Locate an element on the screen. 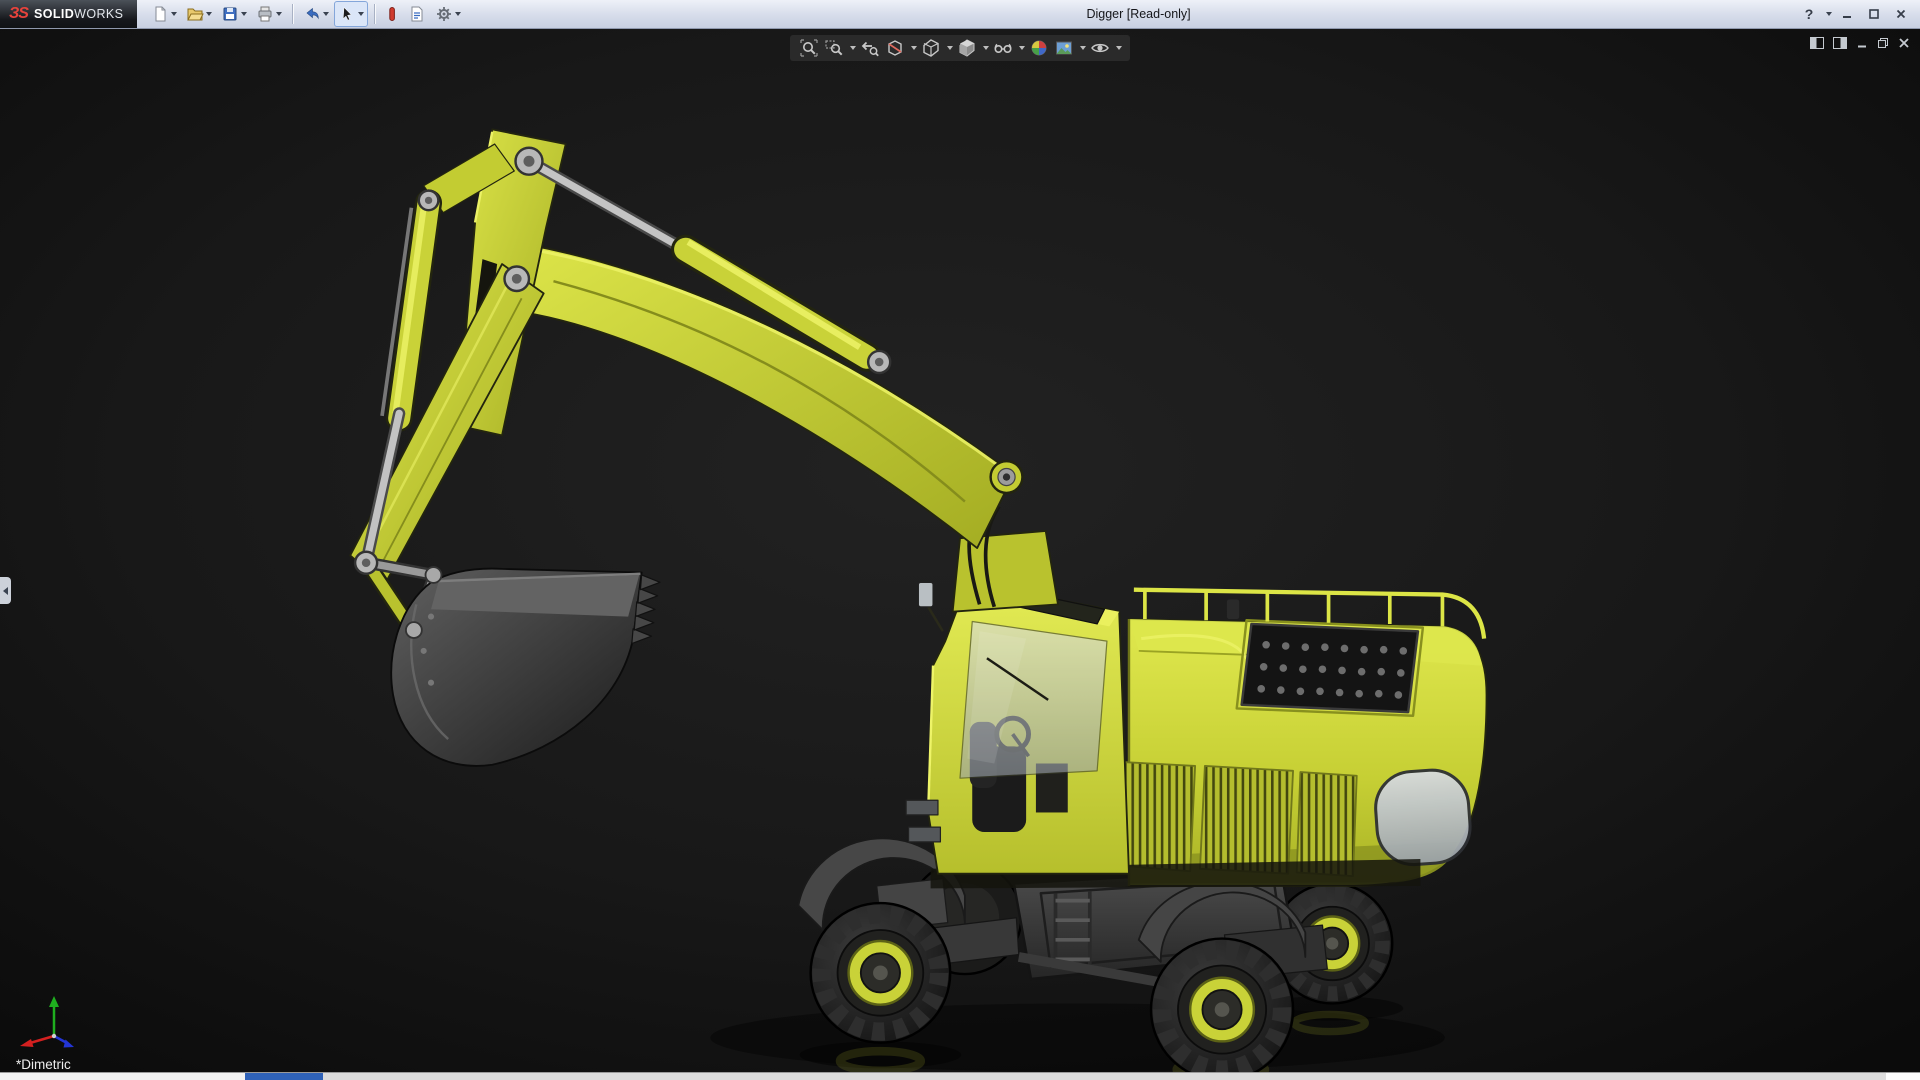 The width and height of the screenshot is (1920, 1080). previous-view-button is located at coordinates (870, 48).